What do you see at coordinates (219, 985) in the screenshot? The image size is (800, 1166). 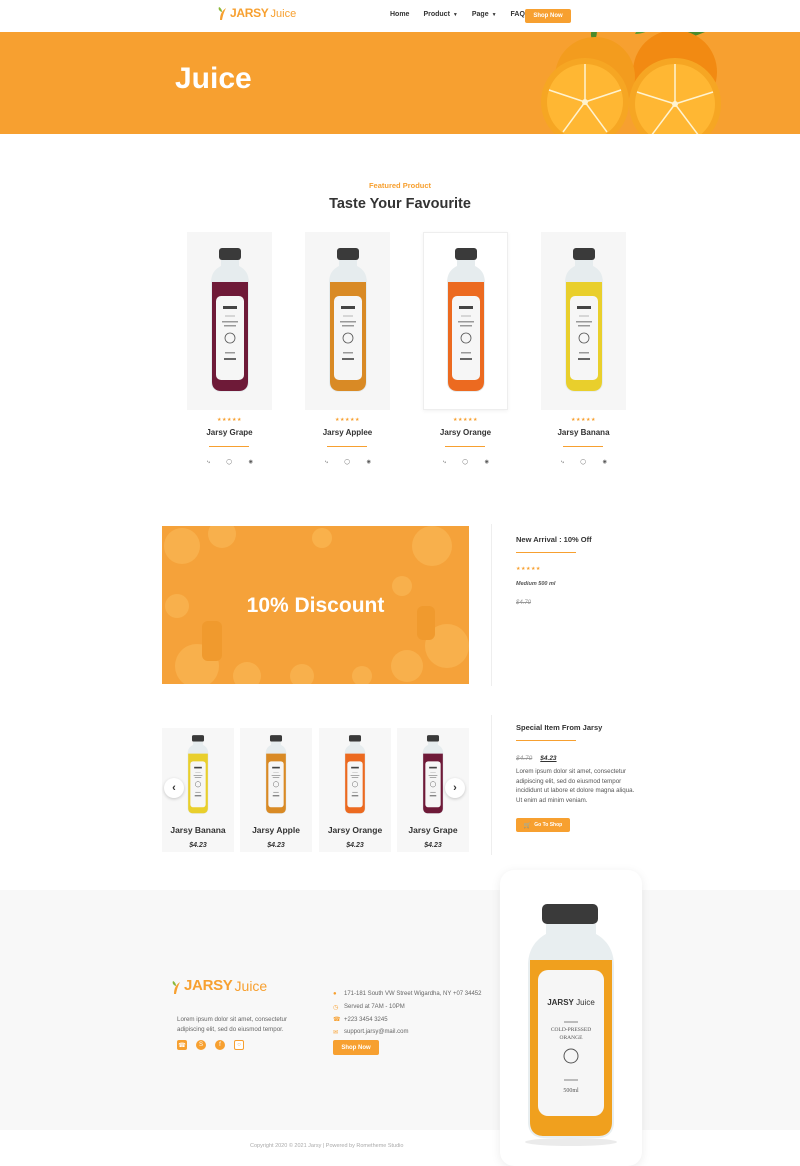 I see `footer-logo: JARSY Juice` at bounding box center [219, 985].